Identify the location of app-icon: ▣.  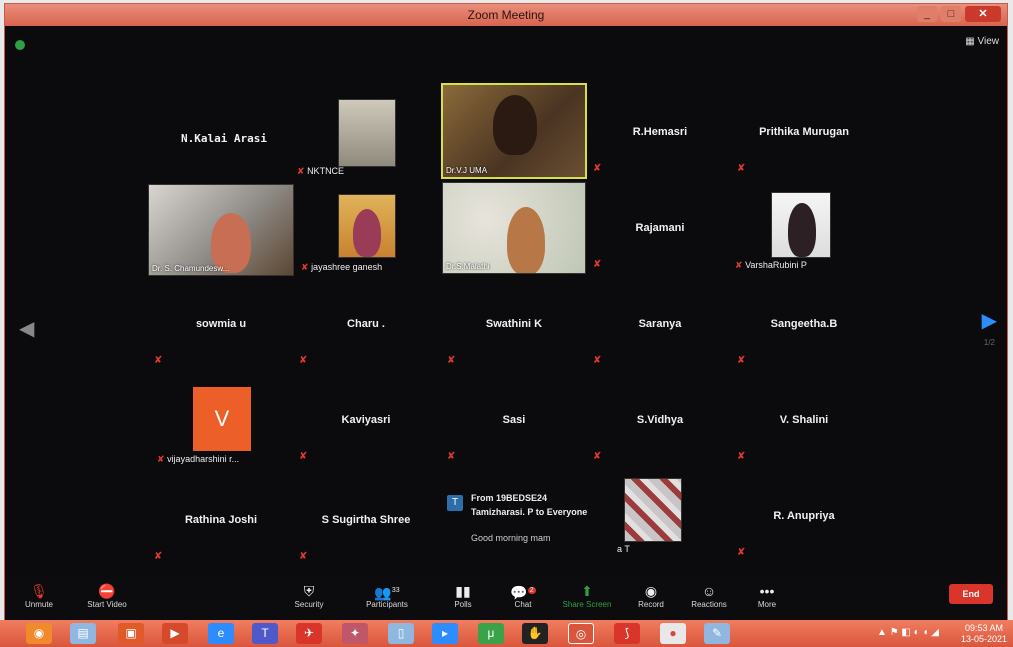
(131, 633).